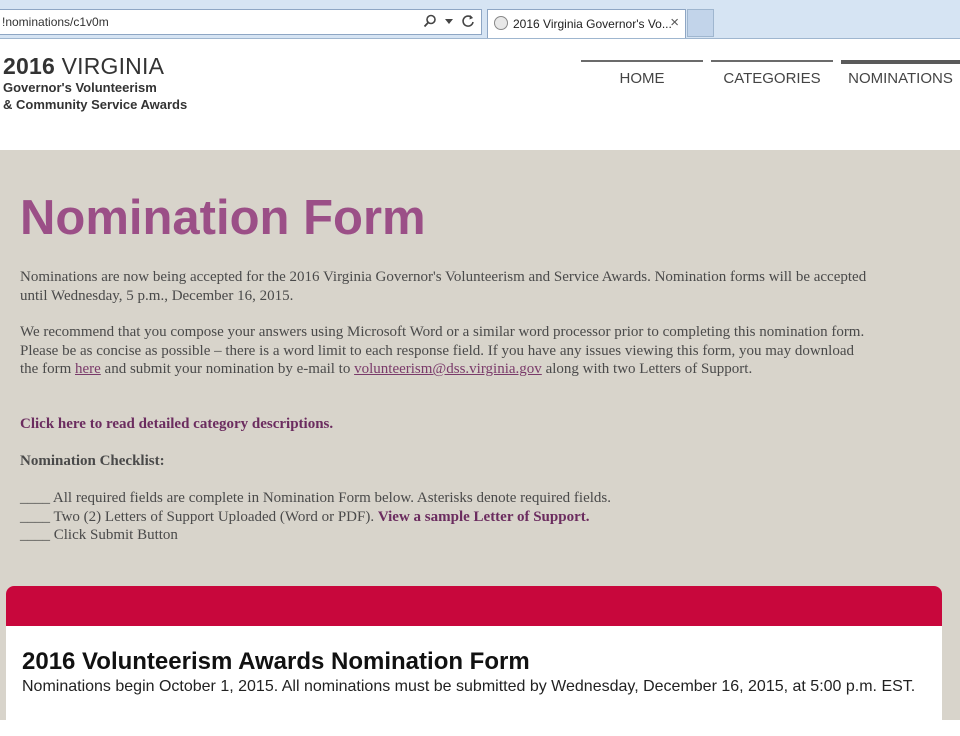 The height and width of the screenshot is (736, 960). I want to click on refresh-icon, so click(468, 23).